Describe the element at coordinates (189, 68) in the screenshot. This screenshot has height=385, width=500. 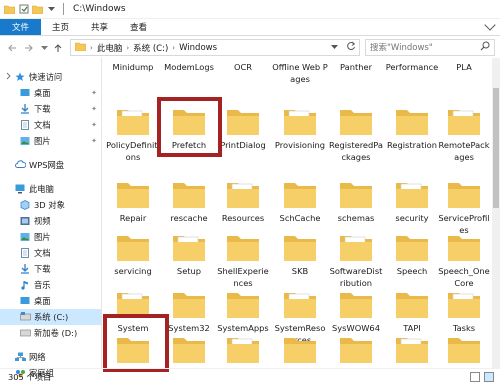
I see `folder-item: ModemLogs` at that location.